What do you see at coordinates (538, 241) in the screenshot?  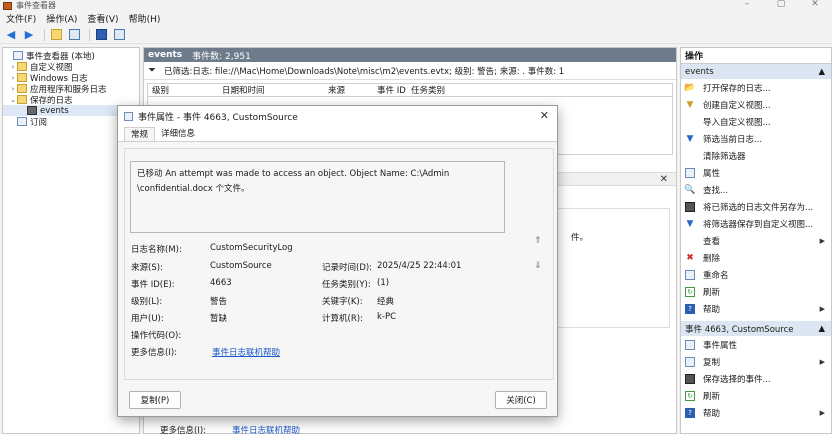 I see `previous-event-icon: ⇑` at bounding box center [538, 241].